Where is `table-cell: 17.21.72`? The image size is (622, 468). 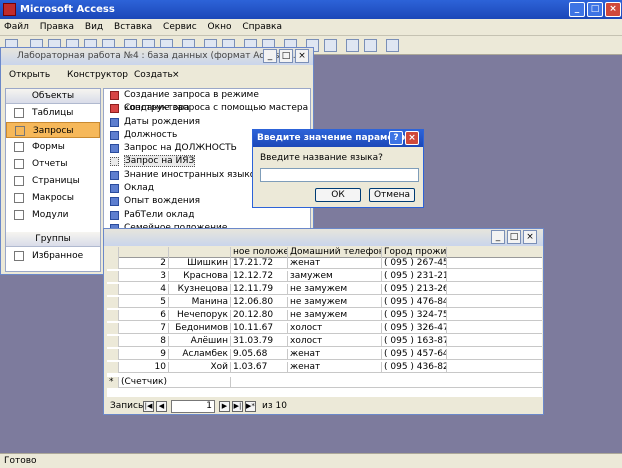
table-cell: 17.21.72 is located at coordinates (259, 263).